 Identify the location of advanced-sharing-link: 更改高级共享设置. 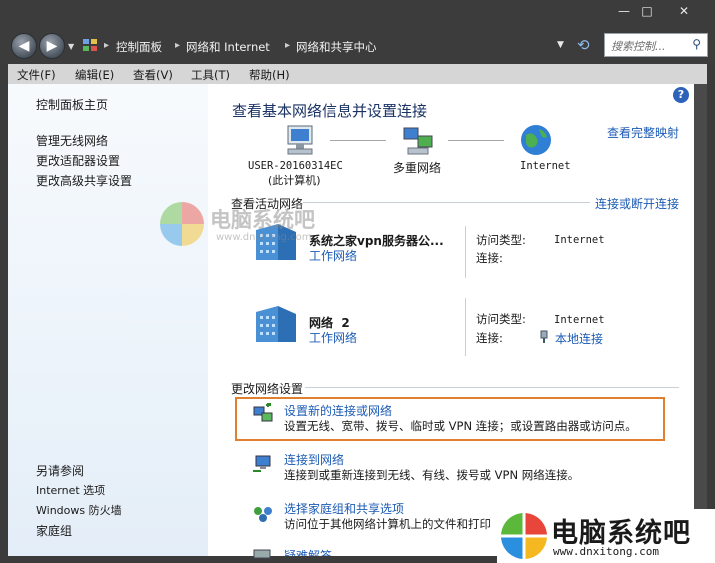
(84, 180).